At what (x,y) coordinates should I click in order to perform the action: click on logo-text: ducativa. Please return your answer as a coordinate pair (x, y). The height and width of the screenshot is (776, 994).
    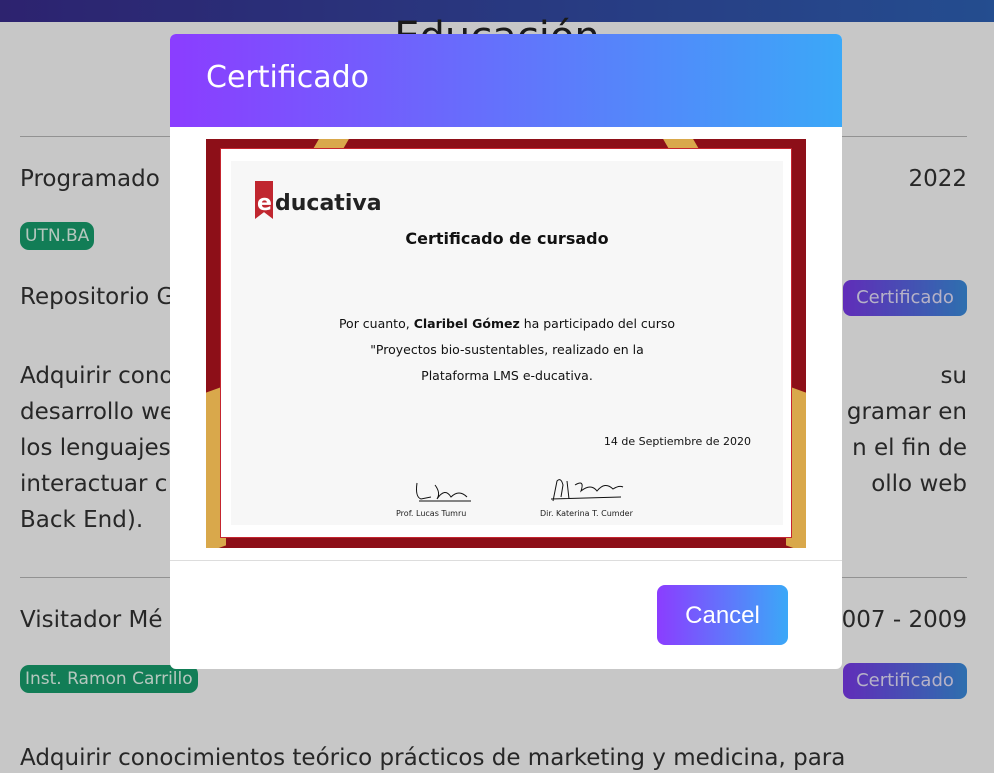
    Looking at the image, I should click on (328, 203).